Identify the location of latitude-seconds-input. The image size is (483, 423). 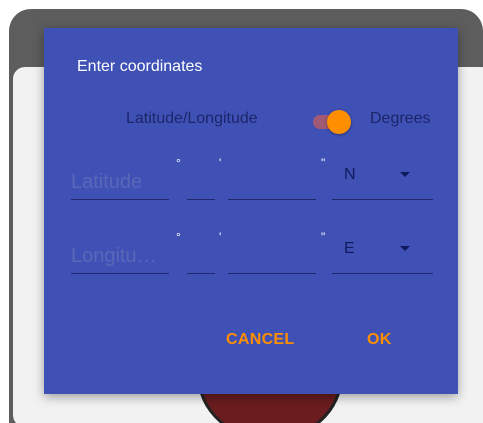
(272, 183).